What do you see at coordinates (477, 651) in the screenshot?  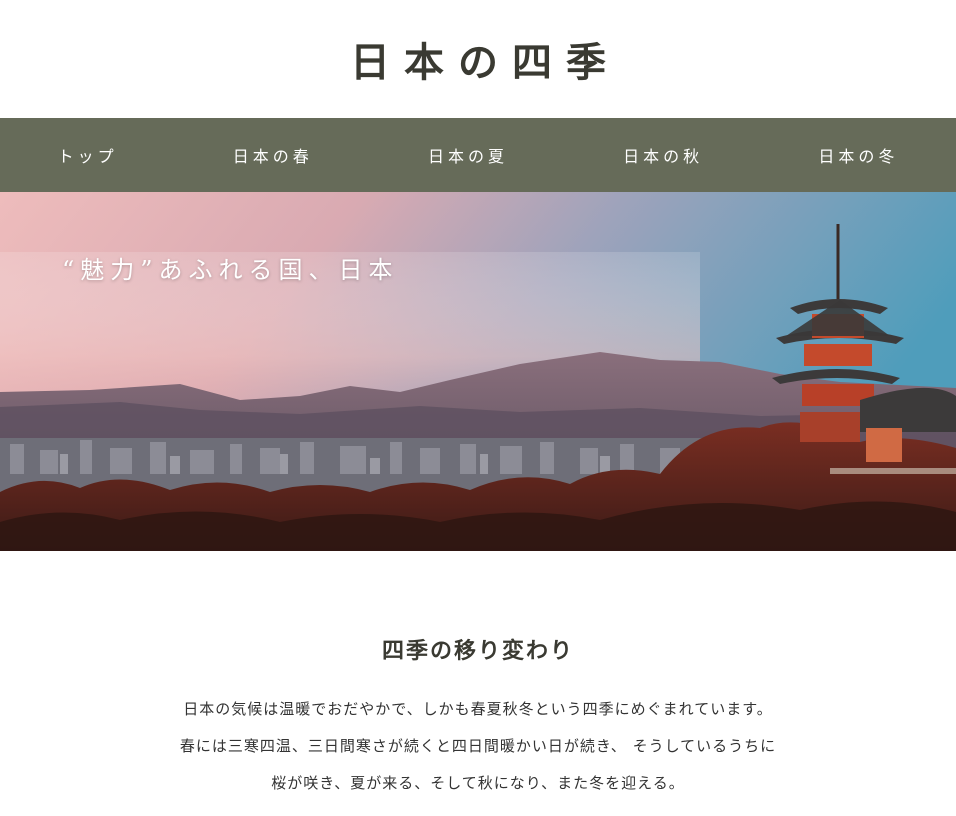 I see `section-heading: 四季の移り変わり` at bounding box center [477, 651].